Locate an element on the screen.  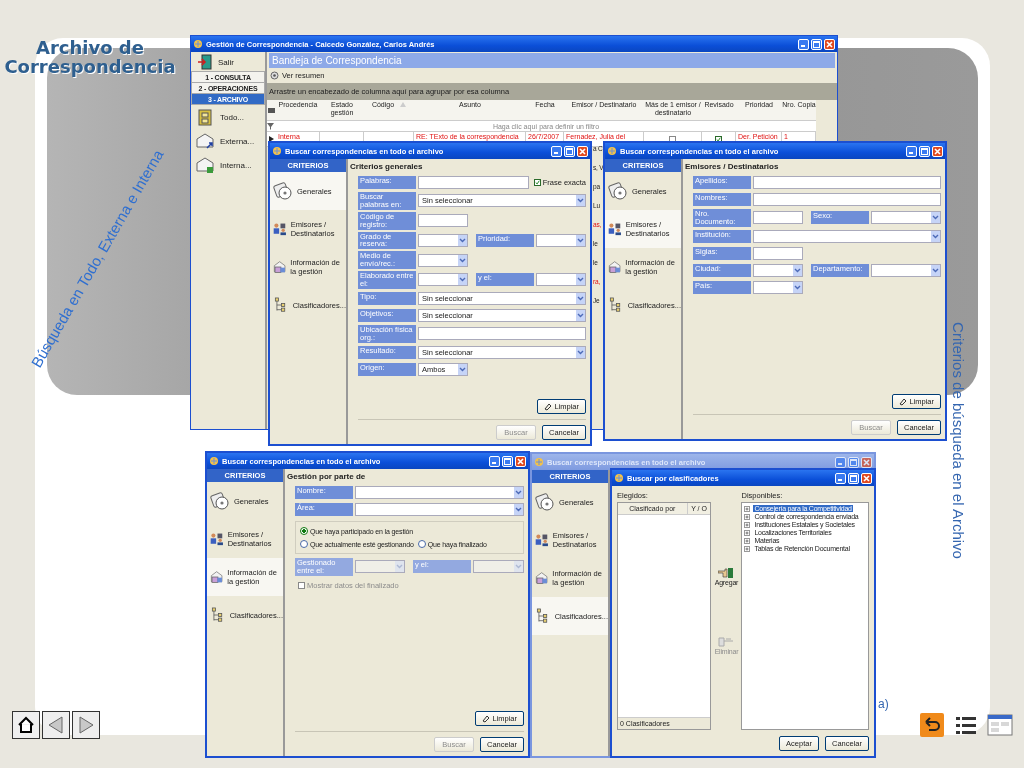
door-icon is located at coordinates (205, 62).